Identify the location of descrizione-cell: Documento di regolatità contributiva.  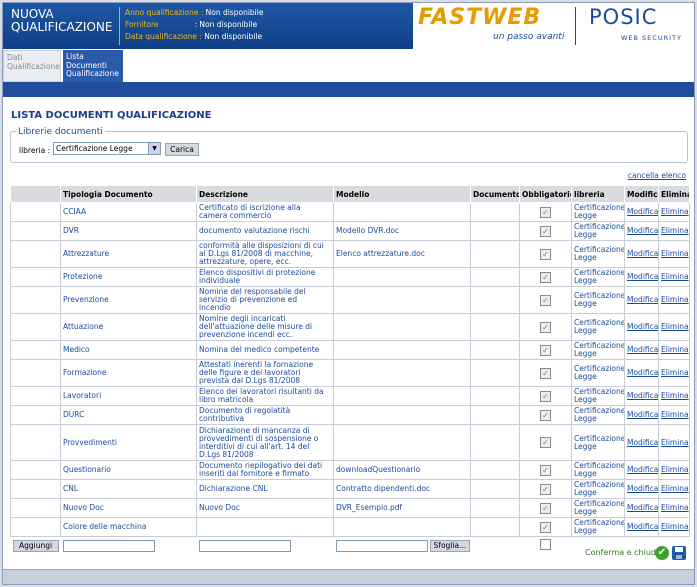
(265, 415).